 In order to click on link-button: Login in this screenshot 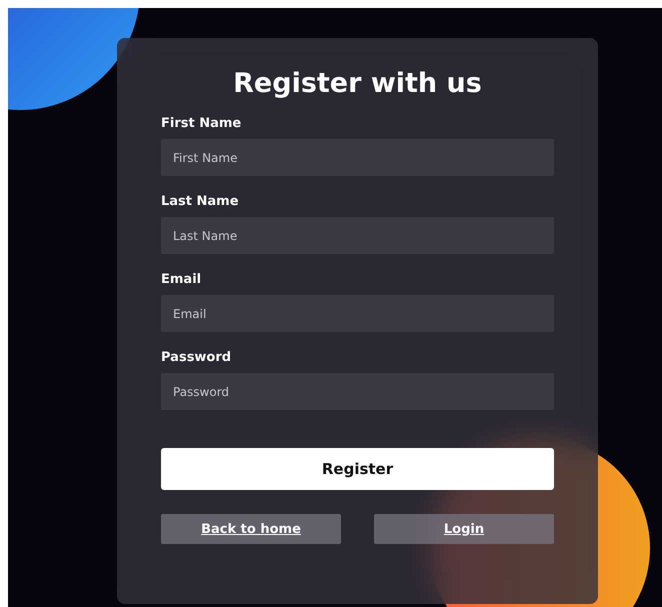, I will do `click(464, 529)`.